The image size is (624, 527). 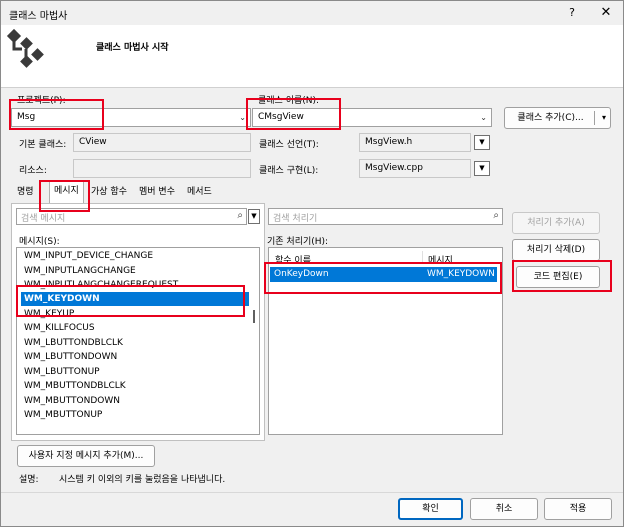 I want to click on list-item: WM_LBUTTONUP, so click(x=62, y=372).